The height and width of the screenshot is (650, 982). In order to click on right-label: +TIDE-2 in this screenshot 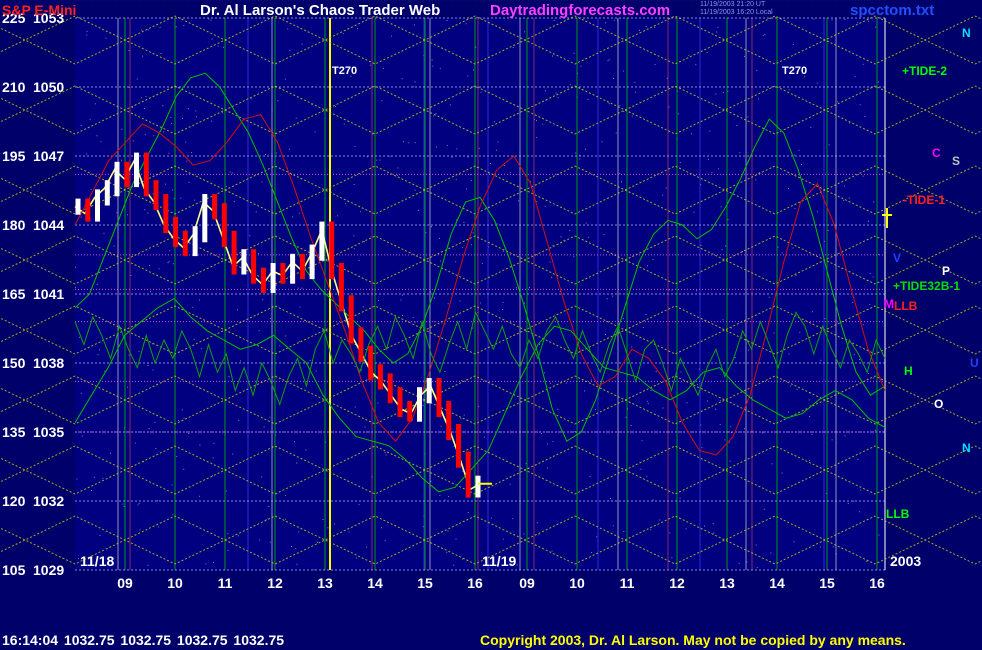, I will do `click(924, 71)`.